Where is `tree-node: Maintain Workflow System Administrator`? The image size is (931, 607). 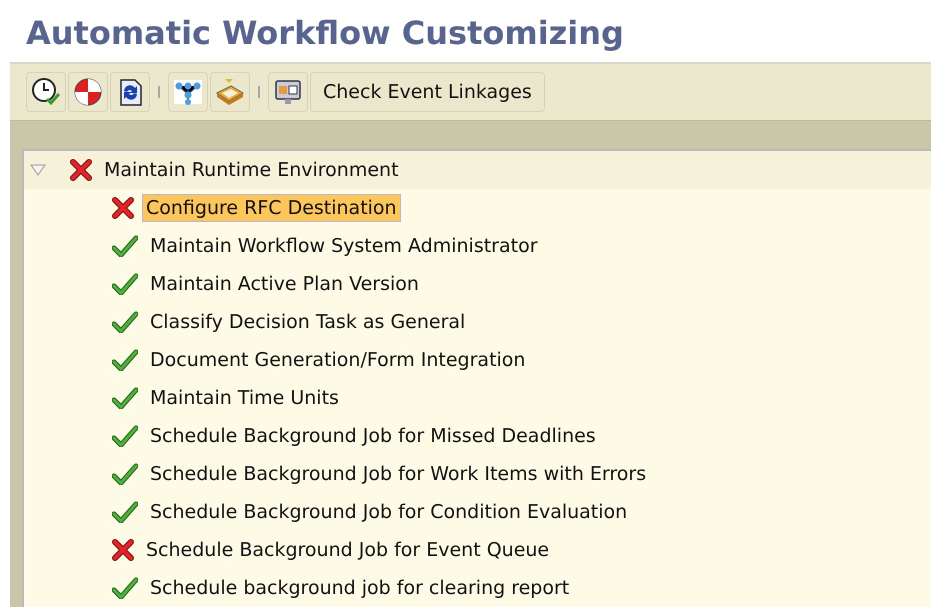
tree-node: Maintain Workflow System Administrator is located at coordinates (344, 246).